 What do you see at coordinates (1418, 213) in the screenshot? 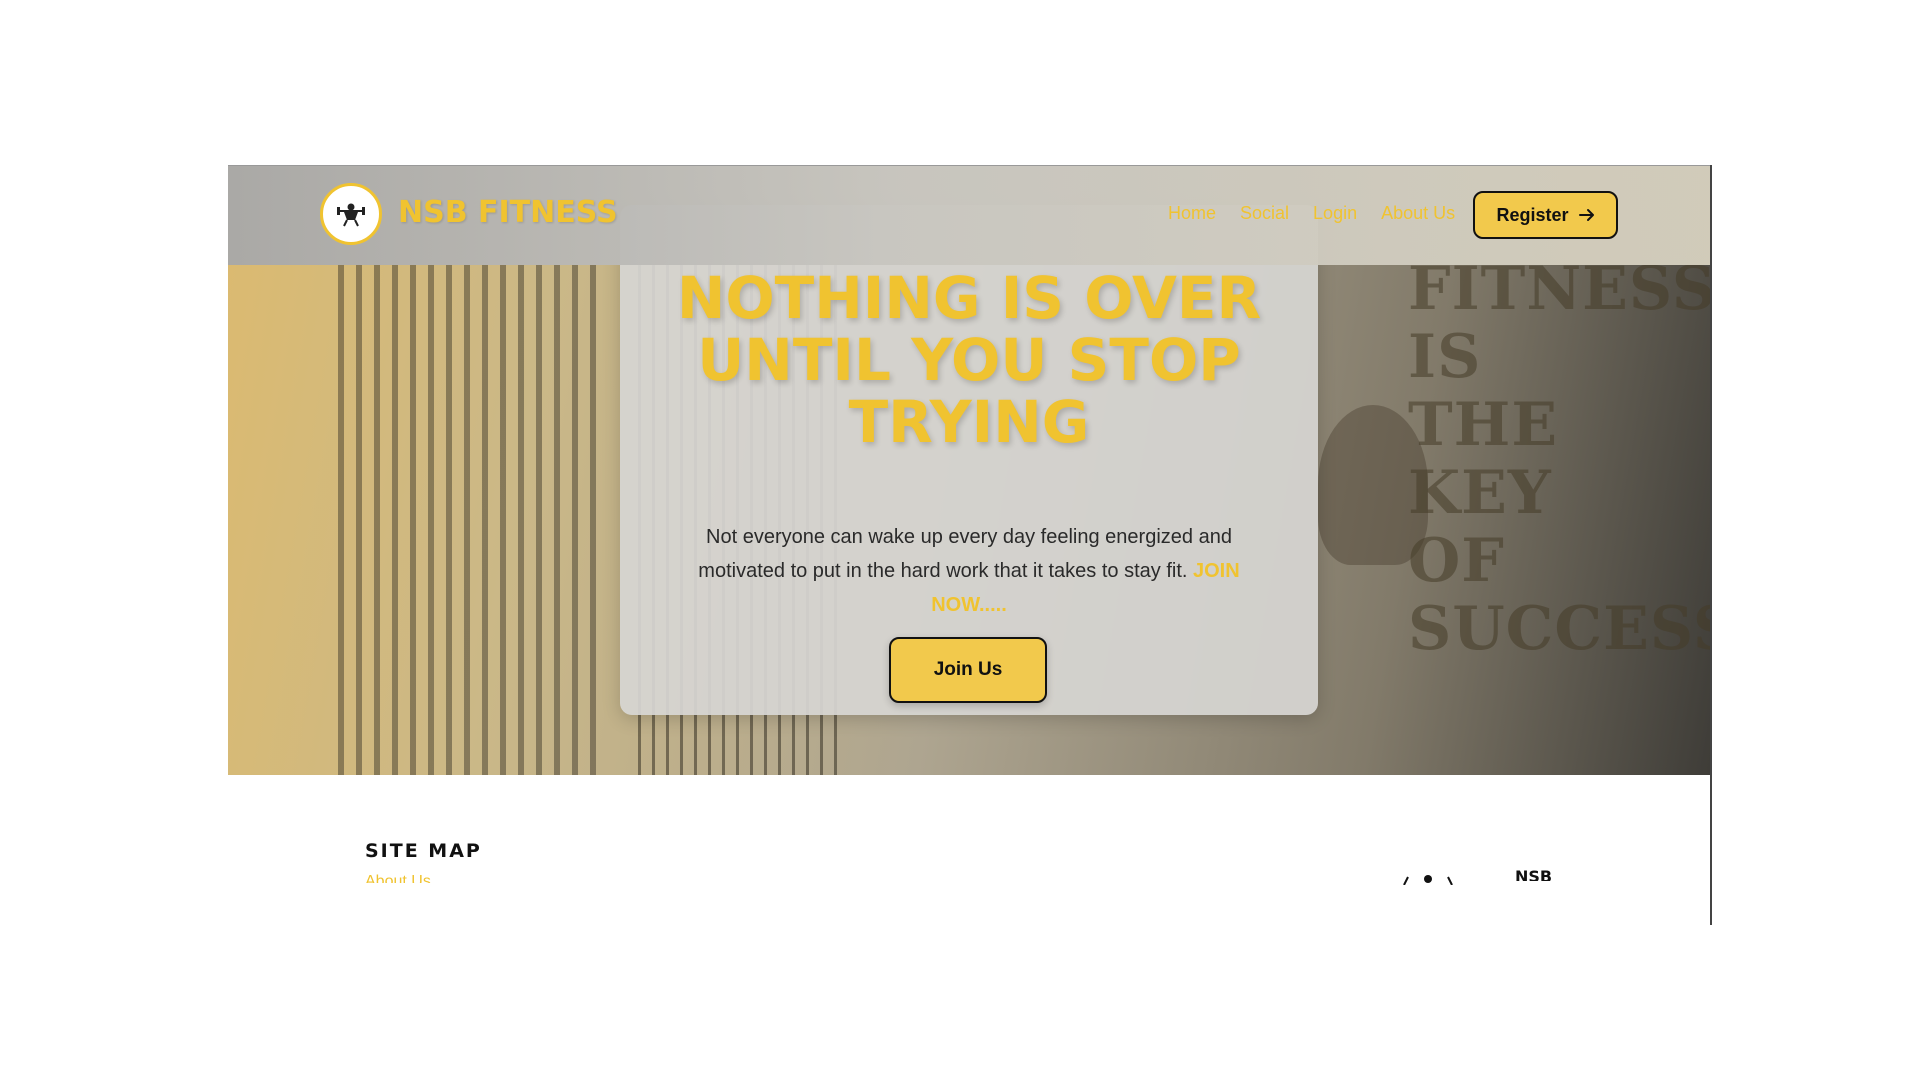
I see `nav-about-us: About Us` at bounding box center [1418, 213].